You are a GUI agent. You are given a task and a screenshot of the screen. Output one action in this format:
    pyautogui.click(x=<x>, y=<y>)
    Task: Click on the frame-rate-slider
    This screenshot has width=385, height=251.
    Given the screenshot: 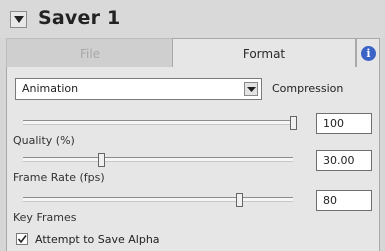 What is the action you would take?
    pyautogui.click(x=158, y=160)
    